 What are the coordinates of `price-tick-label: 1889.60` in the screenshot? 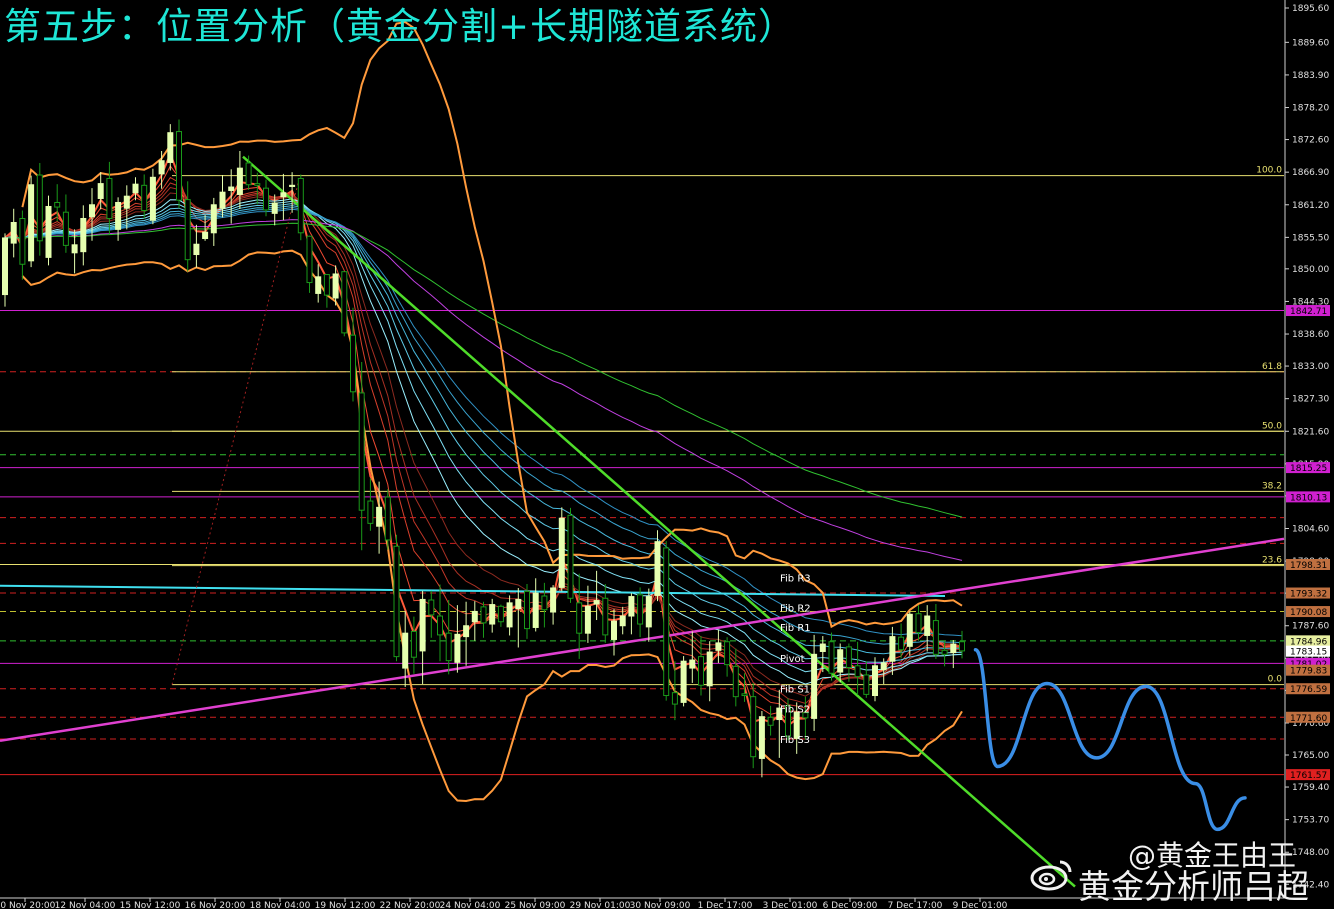 It's located at (1310, 43).